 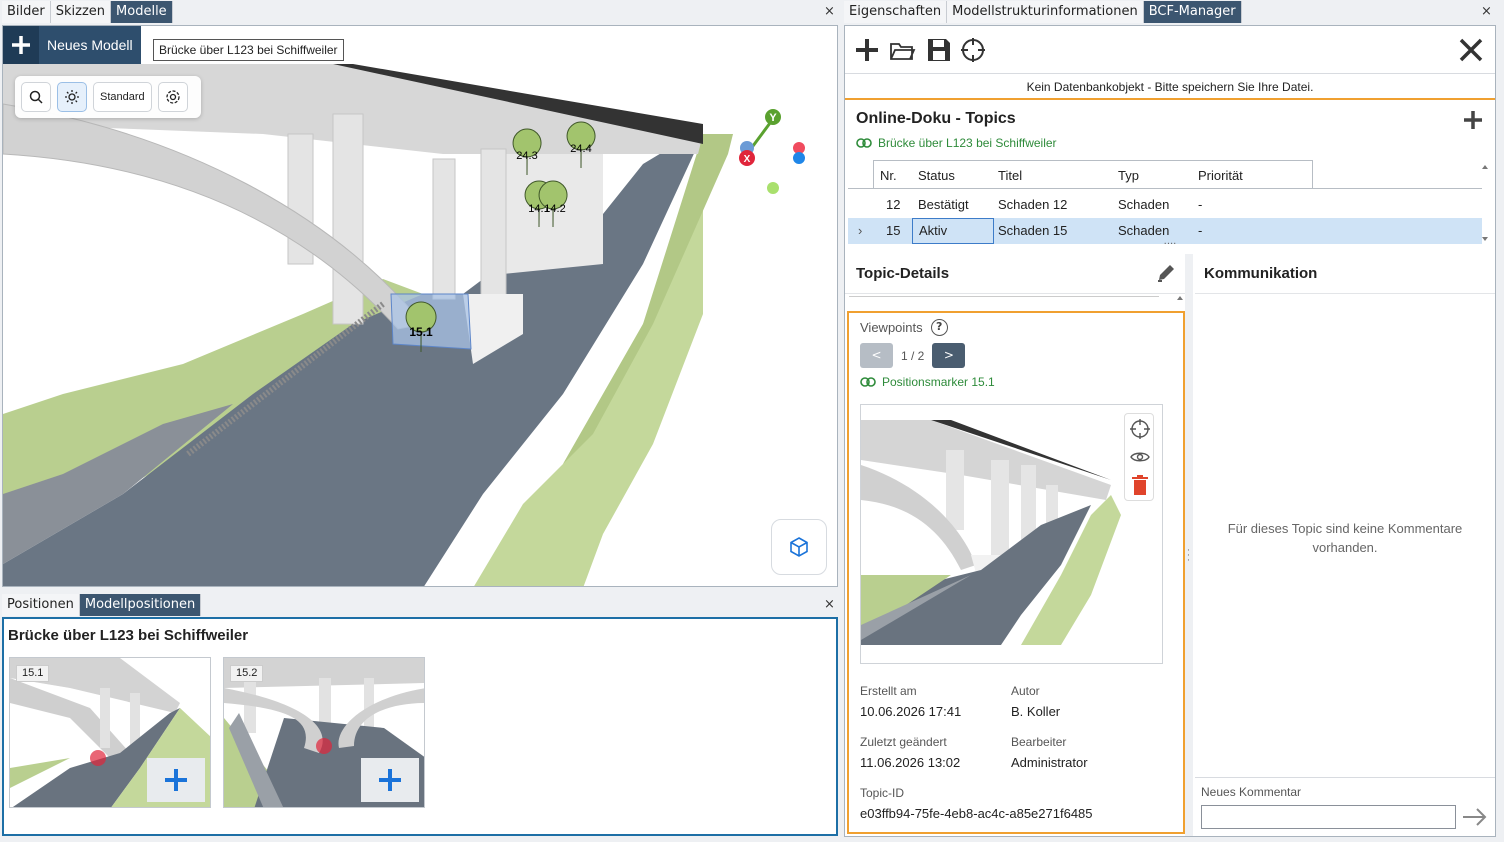 What do you see at coordinates (1192, 12) in the screenshot?
I see `tab-bcf-manager: BCF-Manager` at bounding box center [1192, 12].